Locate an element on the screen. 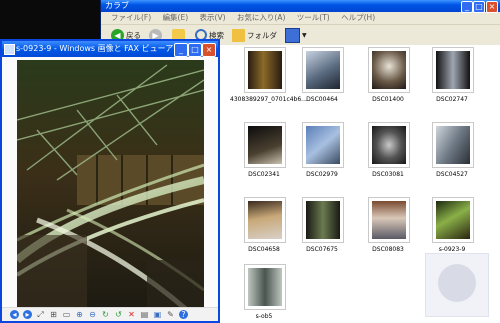 The height and width of the screenshot is (323, 500). viewer-toolbar: ◂ ▸ ⤢ ⊞ ▭ ⊕ ⊖ ↻ ↺ ✕ ▤ ▣ ✎ ? is located at coordinates (110, 314).